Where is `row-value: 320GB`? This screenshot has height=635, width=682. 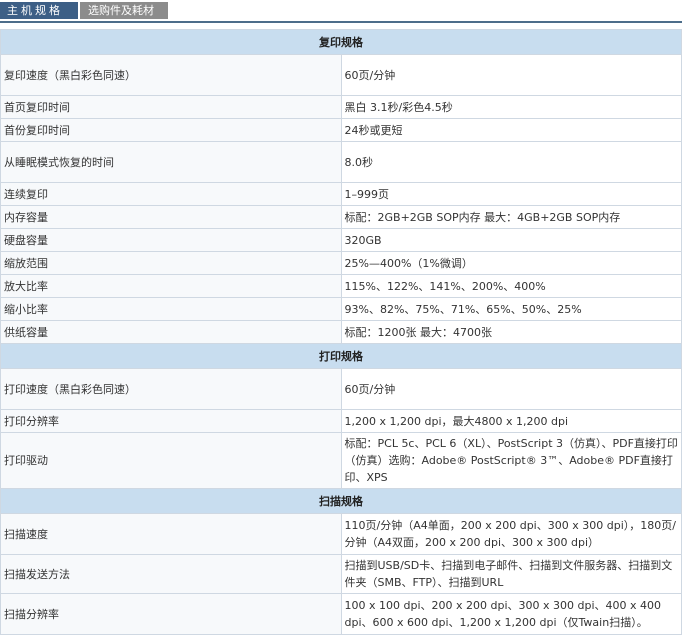 row-value: 320GB is located at coordinates (511, 240).